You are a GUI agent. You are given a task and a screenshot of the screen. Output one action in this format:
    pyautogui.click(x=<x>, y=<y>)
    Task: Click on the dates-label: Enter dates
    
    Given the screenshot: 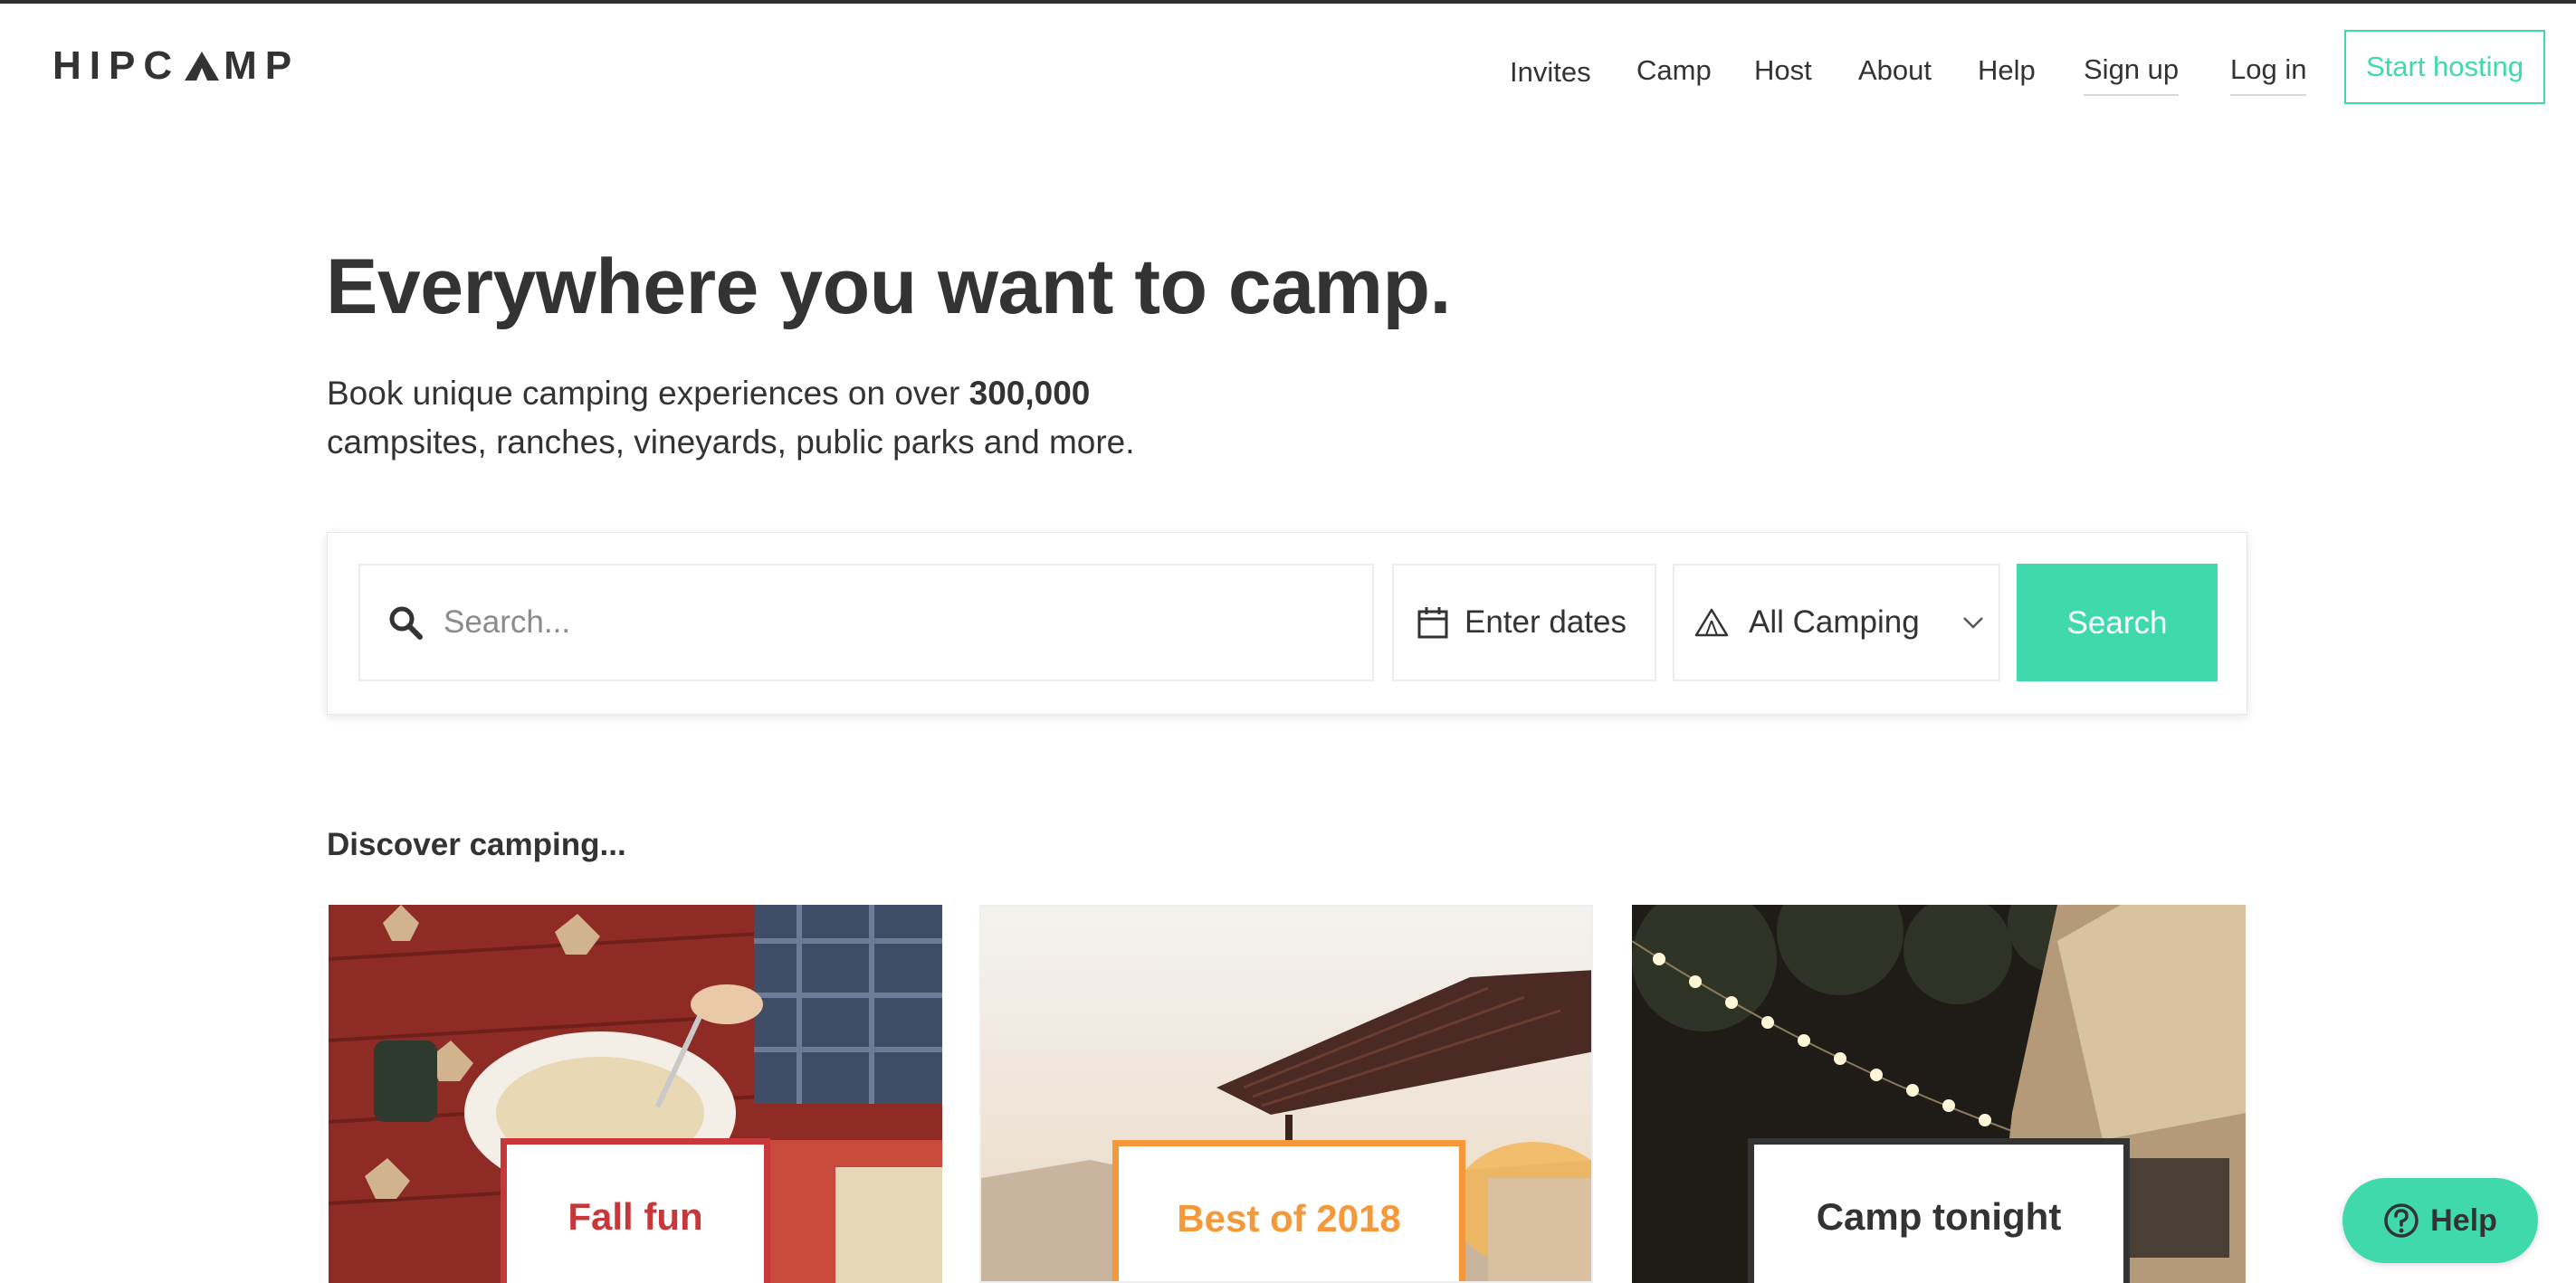 What is the action you would take?
    pyautogui.click(x=1546, y=622)
    